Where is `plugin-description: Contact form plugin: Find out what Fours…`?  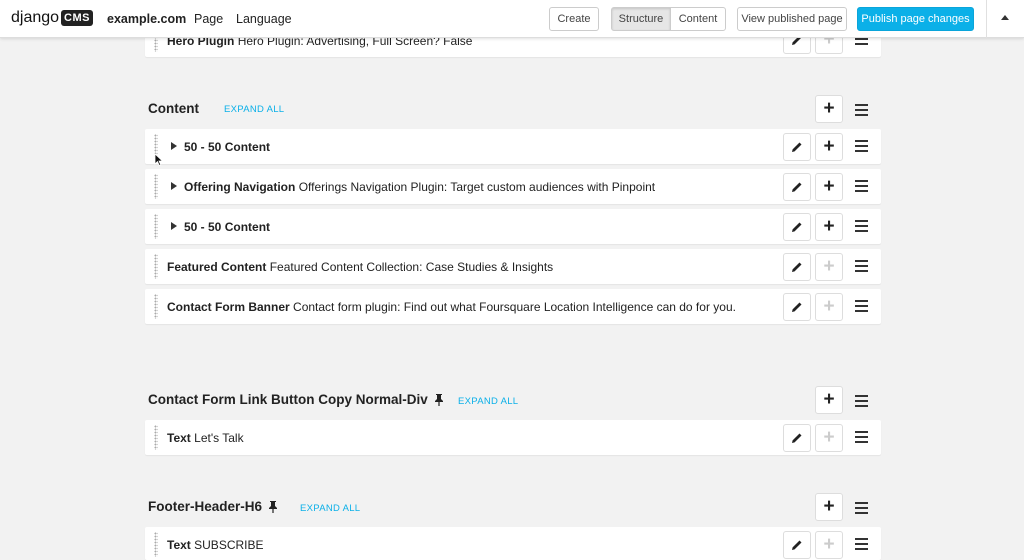 plugin-description: Contact form plugin: Find out what Fours… is located at coordinates (514, 307).